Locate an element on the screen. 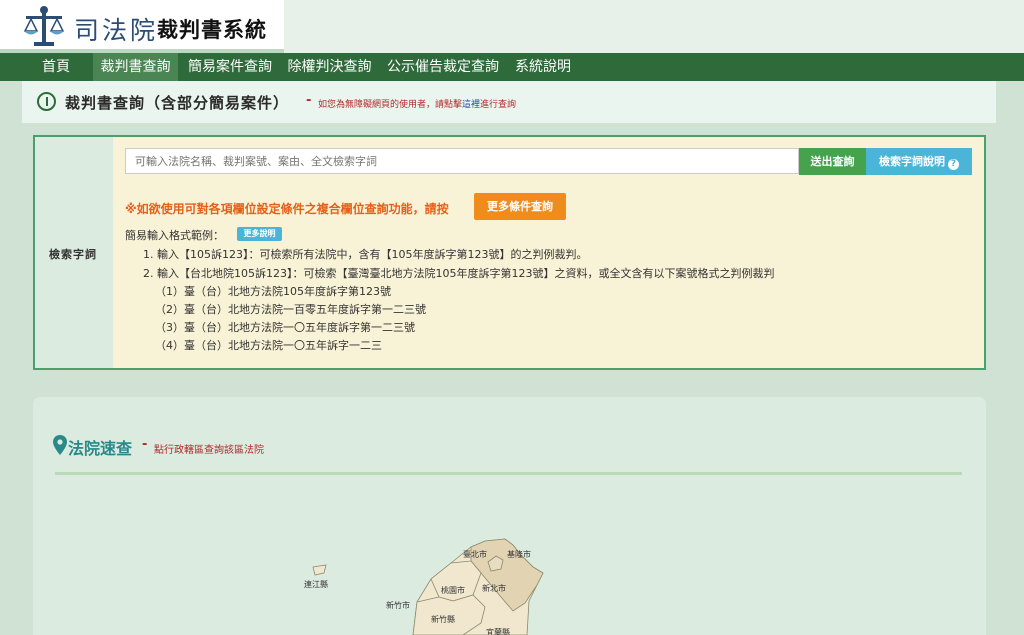 Image resolution: width=1024 pixels, height=635 pixels. map-label-yilan: 宜蘭縣 is located at coordinates (498, 631).